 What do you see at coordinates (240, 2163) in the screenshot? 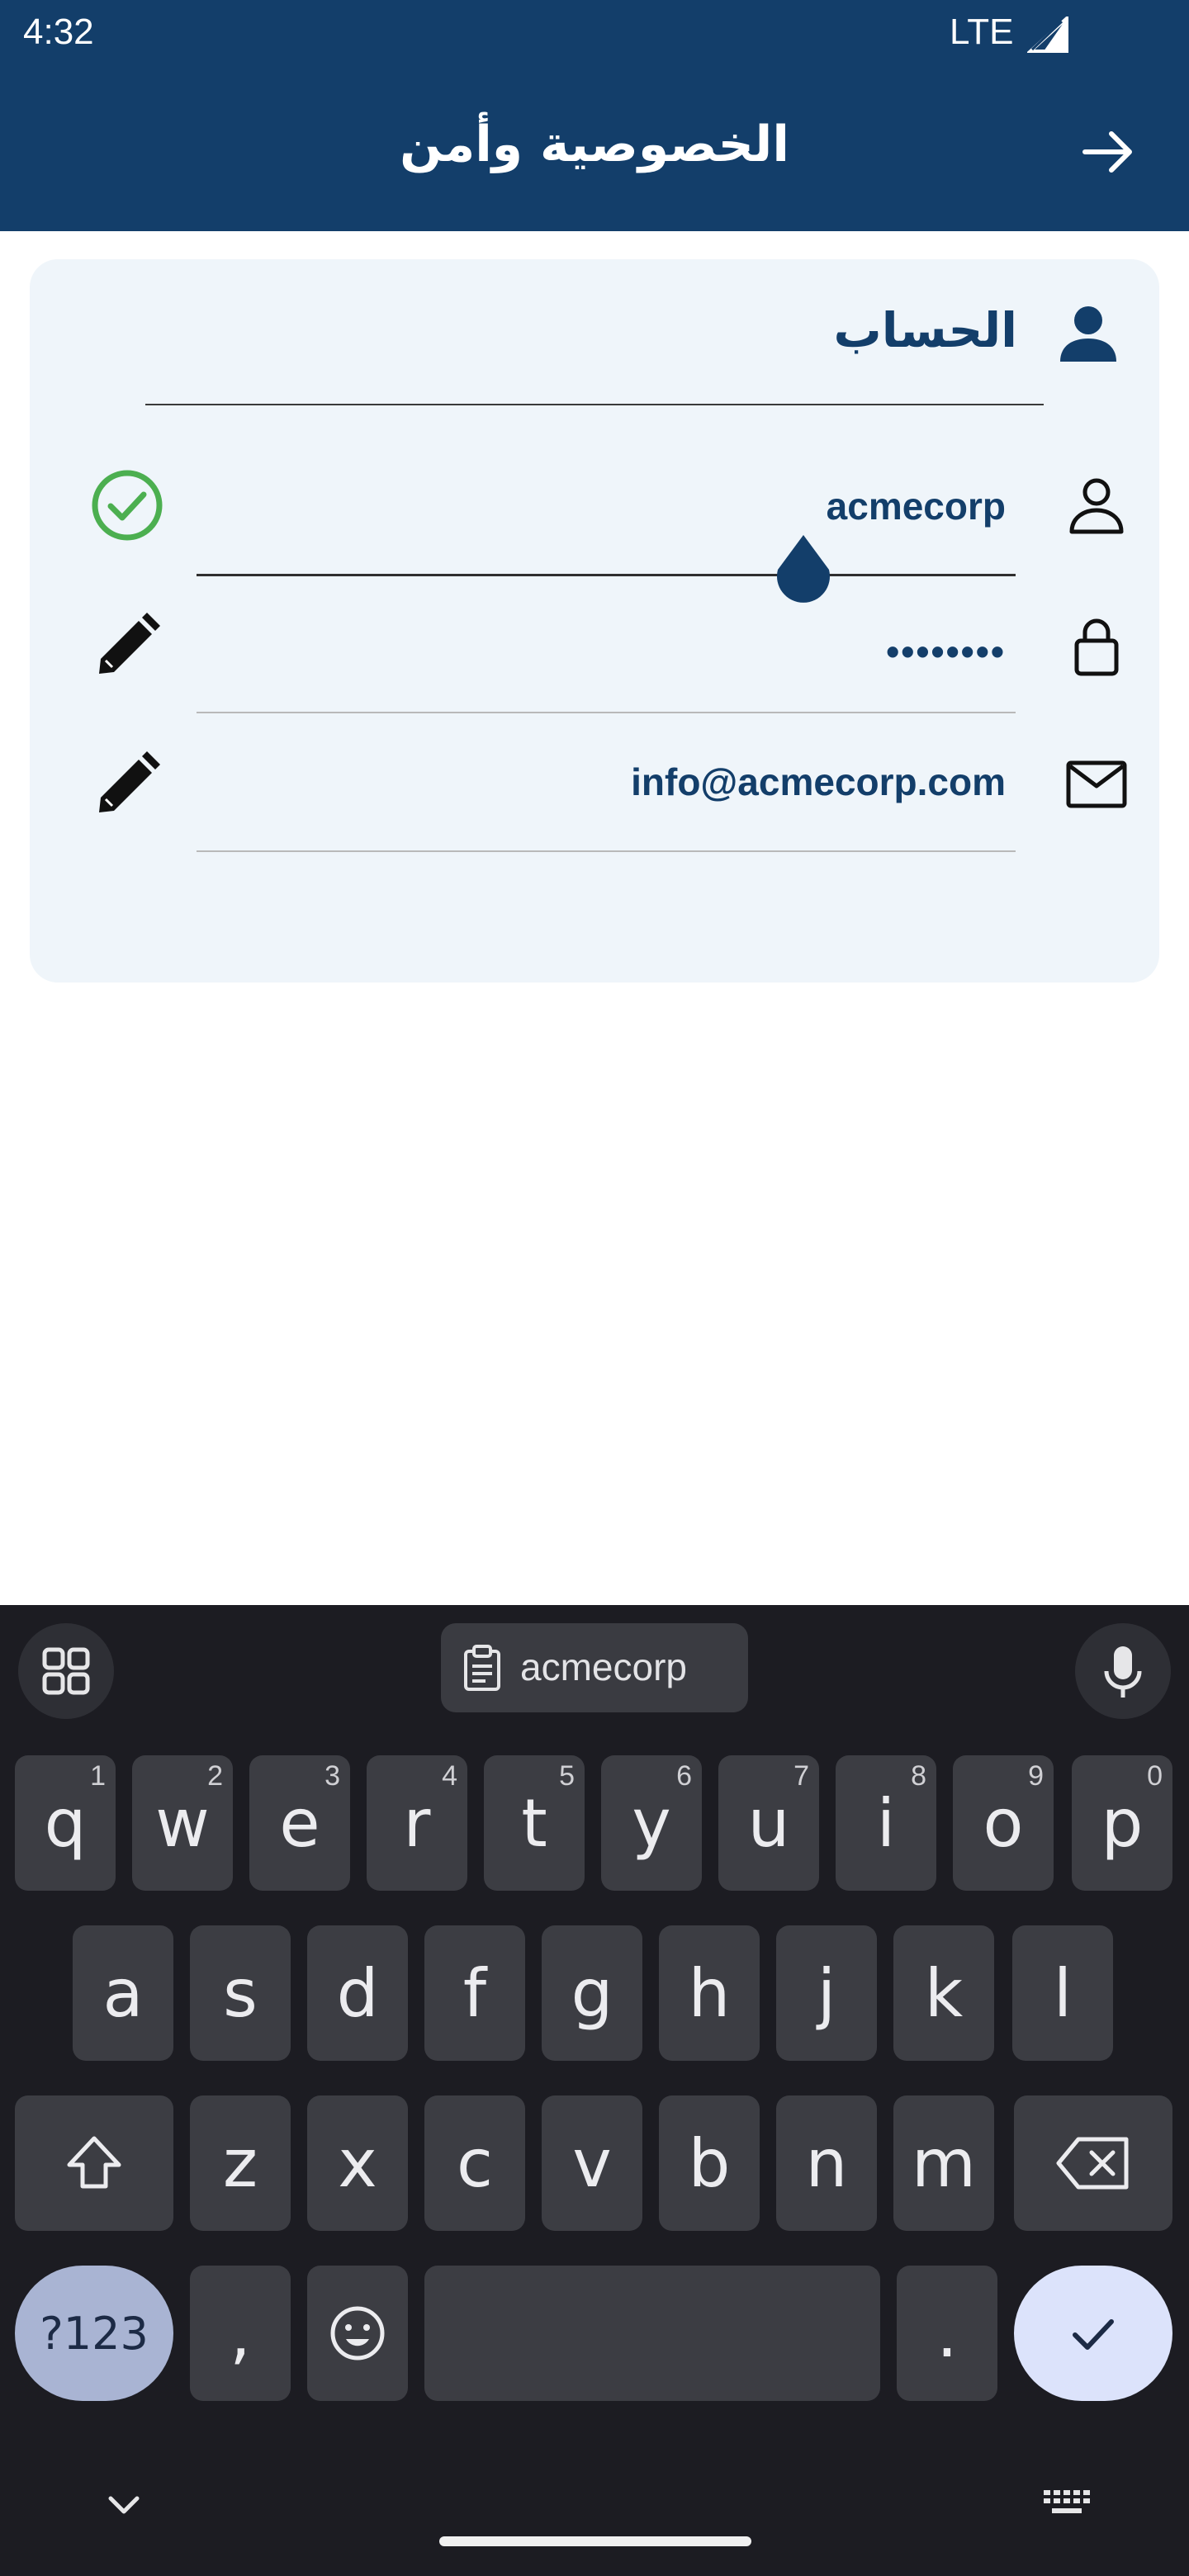
I see `key-z: z` at bounding box center [240, 2163].